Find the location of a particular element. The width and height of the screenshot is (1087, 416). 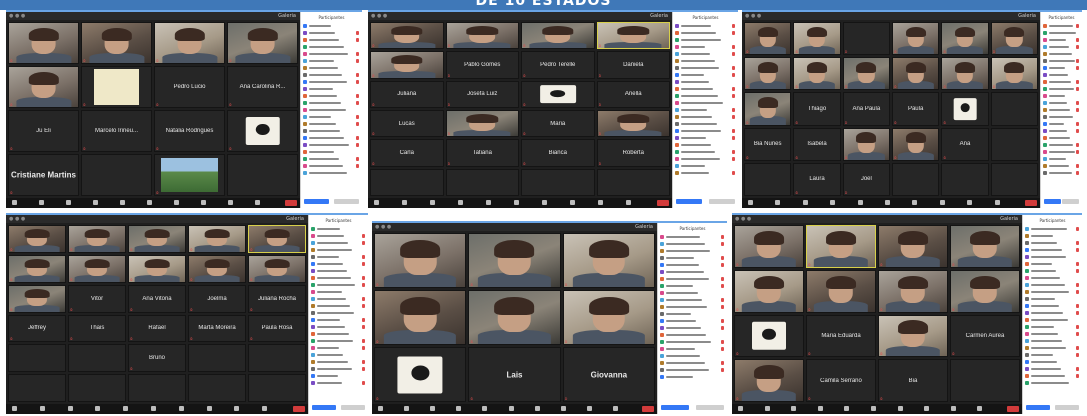

participant-tile: Paula Rosa ⦸ is located at coordinates (277, 328).